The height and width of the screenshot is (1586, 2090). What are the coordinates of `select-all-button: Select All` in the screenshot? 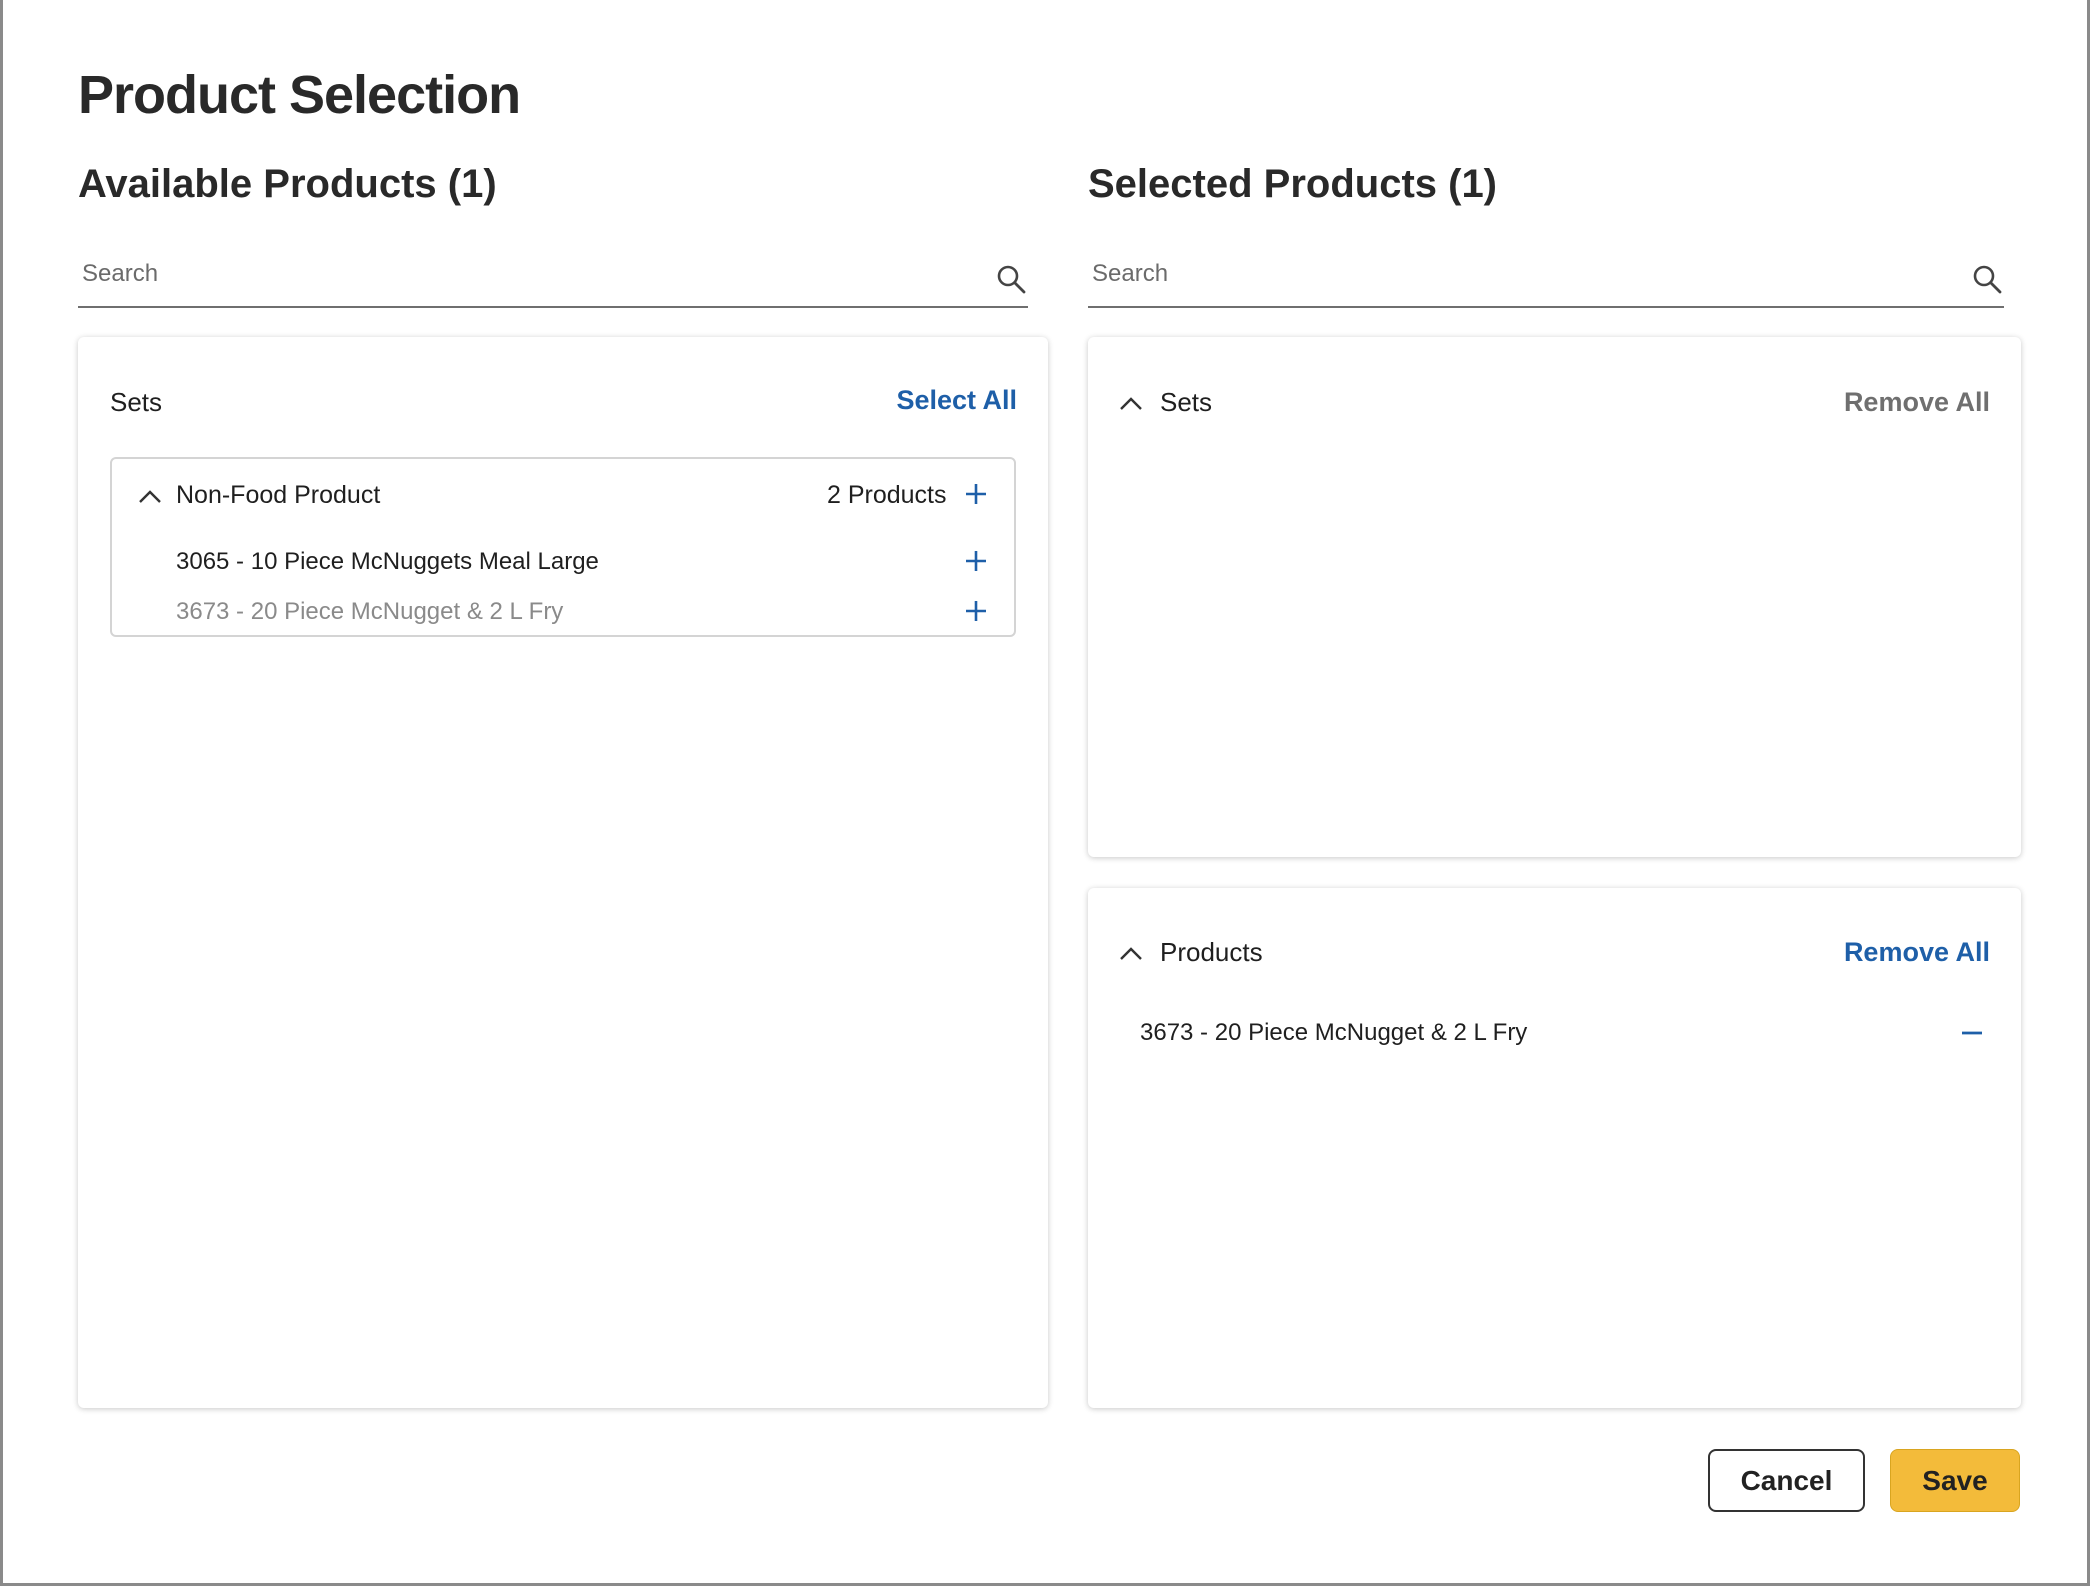 It's located at (956, 400).